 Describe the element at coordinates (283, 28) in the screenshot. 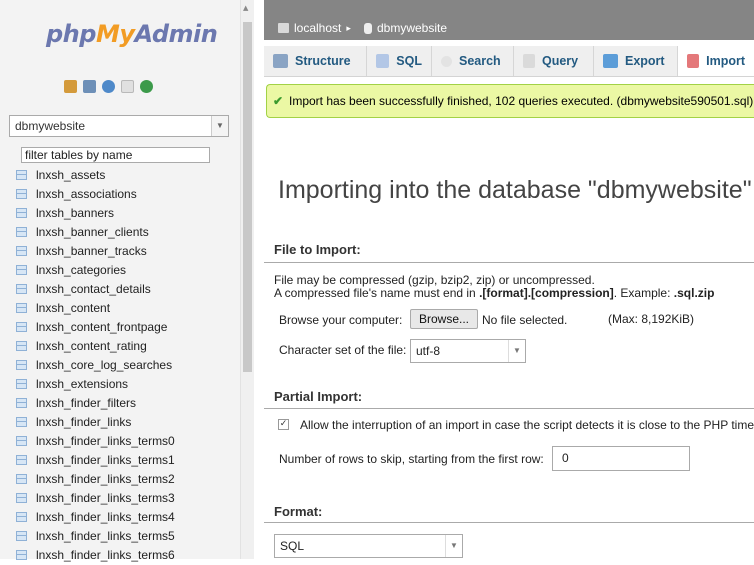

I see `server-icon` at that location.